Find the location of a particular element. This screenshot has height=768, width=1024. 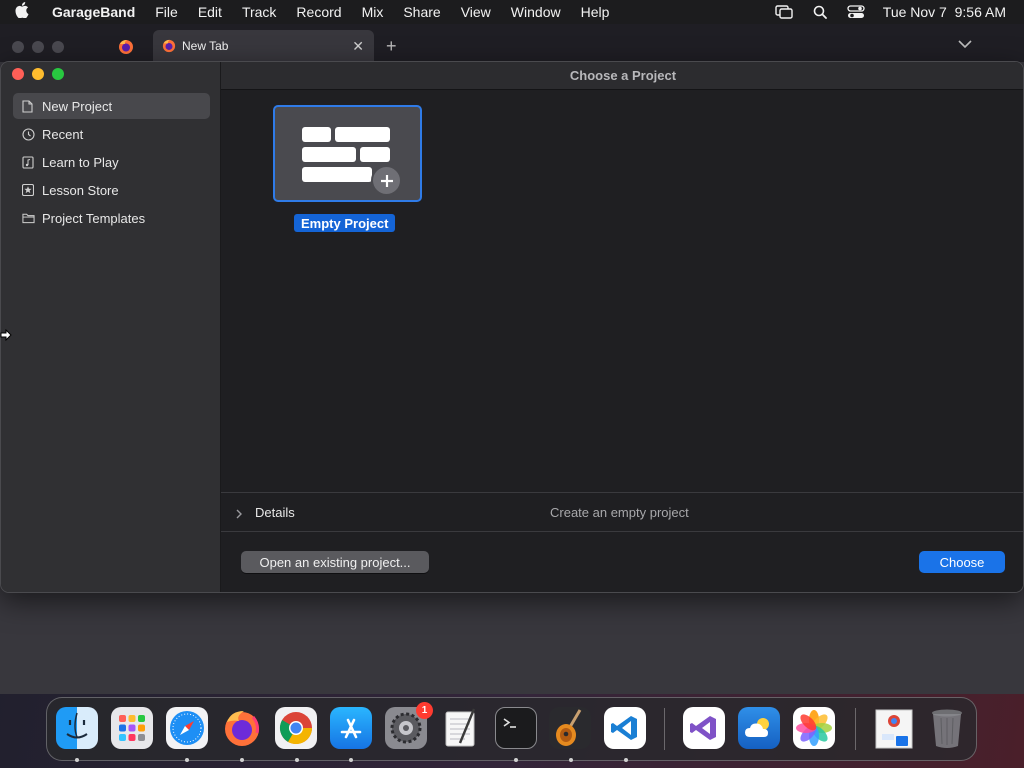

app-store-icon is located at coordinates (351, 728).